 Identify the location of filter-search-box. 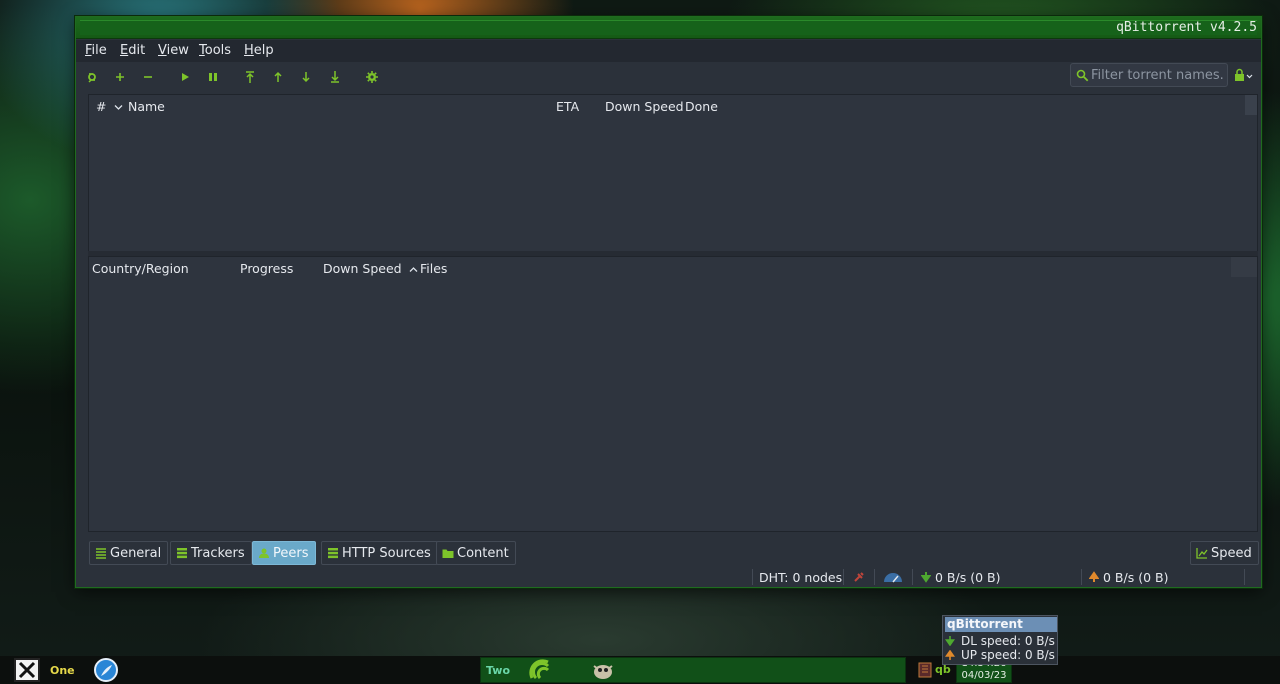
(1149, 75).